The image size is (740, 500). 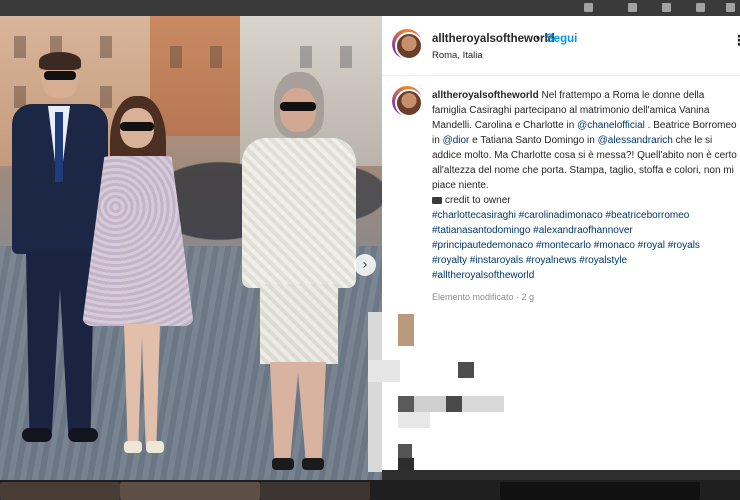 I want to click on chevron-right-icon: ›, so click(x=365, y=265).